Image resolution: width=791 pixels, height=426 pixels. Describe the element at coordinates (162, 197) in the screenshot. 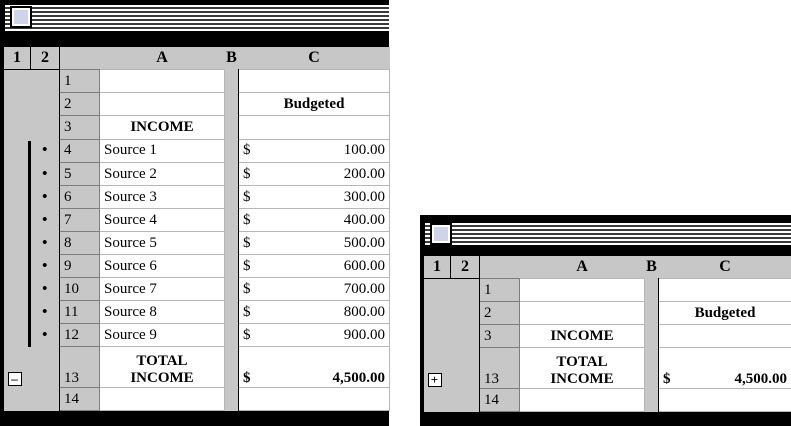

I see `cell-a: Source 3` at that location.